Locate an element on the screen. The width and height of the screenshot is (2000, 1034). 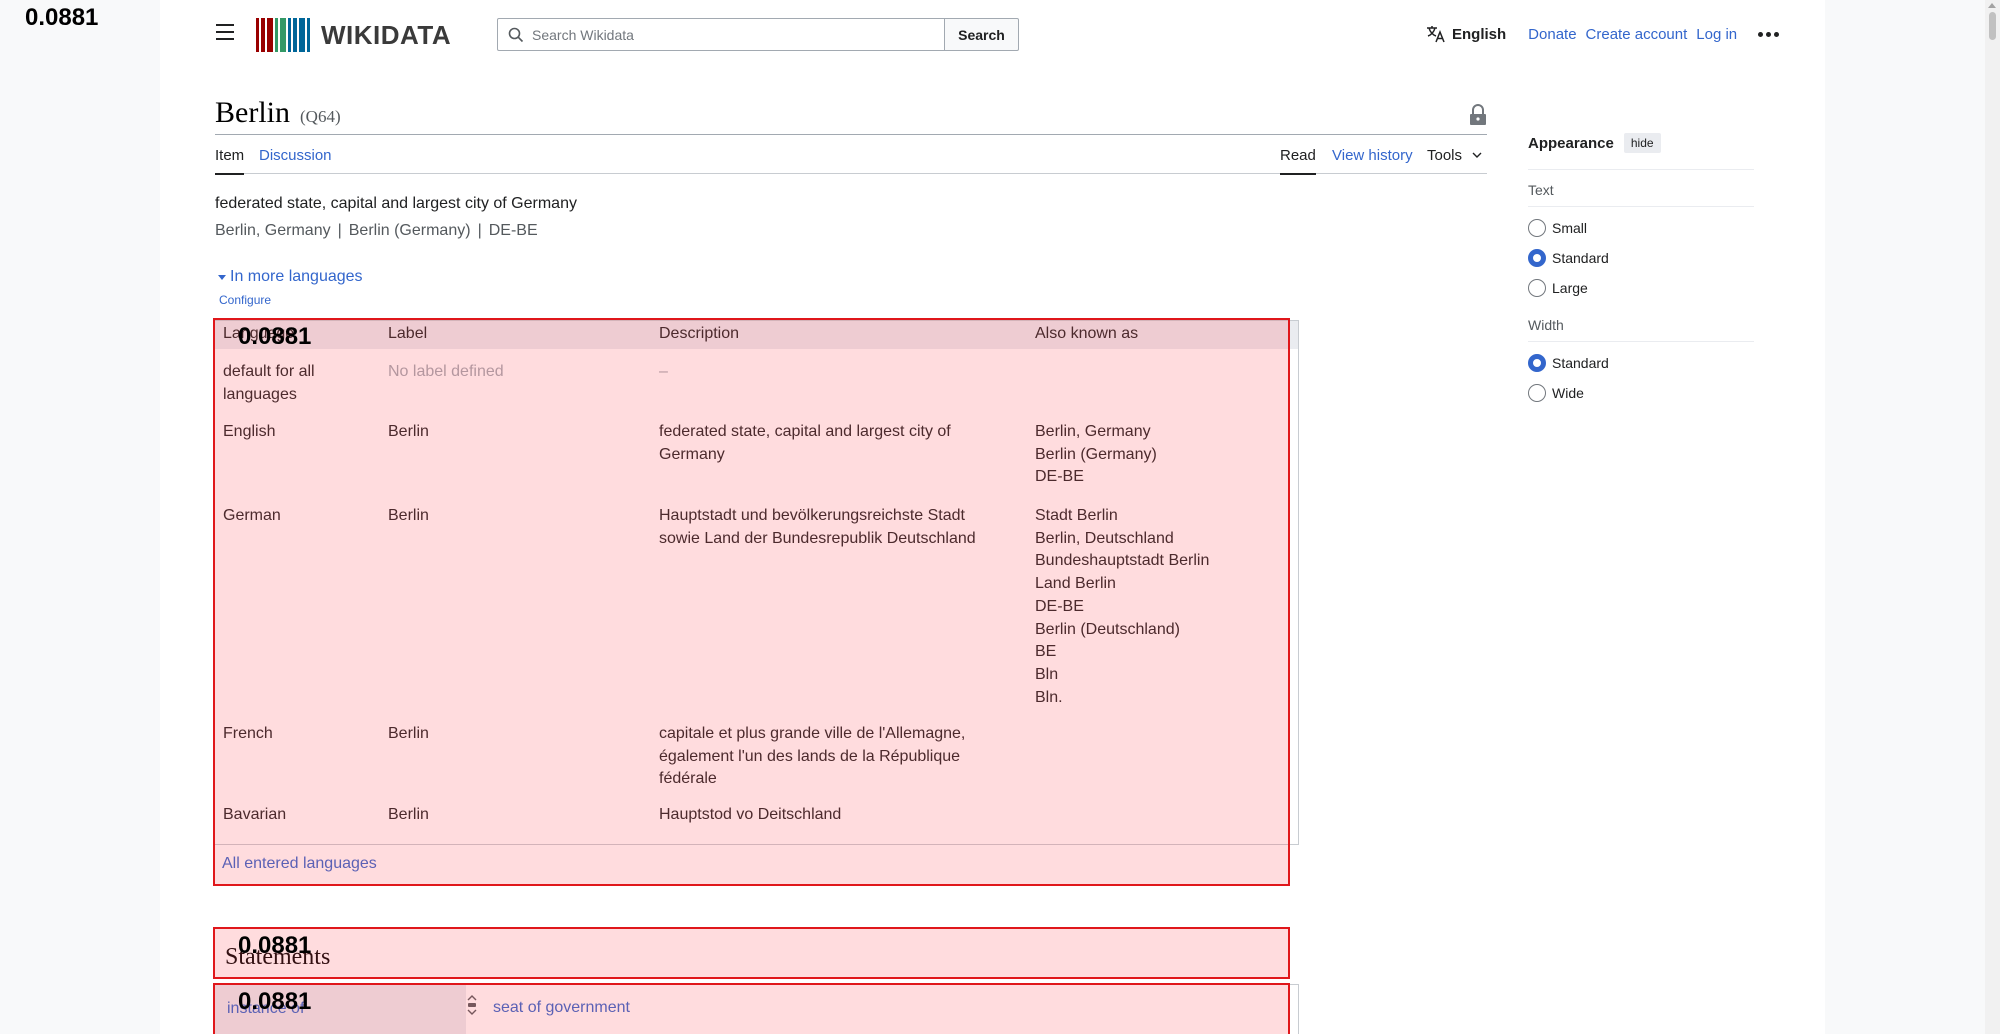
page-title-row: Berlin (Q64) is located at coordinates (851, 115).